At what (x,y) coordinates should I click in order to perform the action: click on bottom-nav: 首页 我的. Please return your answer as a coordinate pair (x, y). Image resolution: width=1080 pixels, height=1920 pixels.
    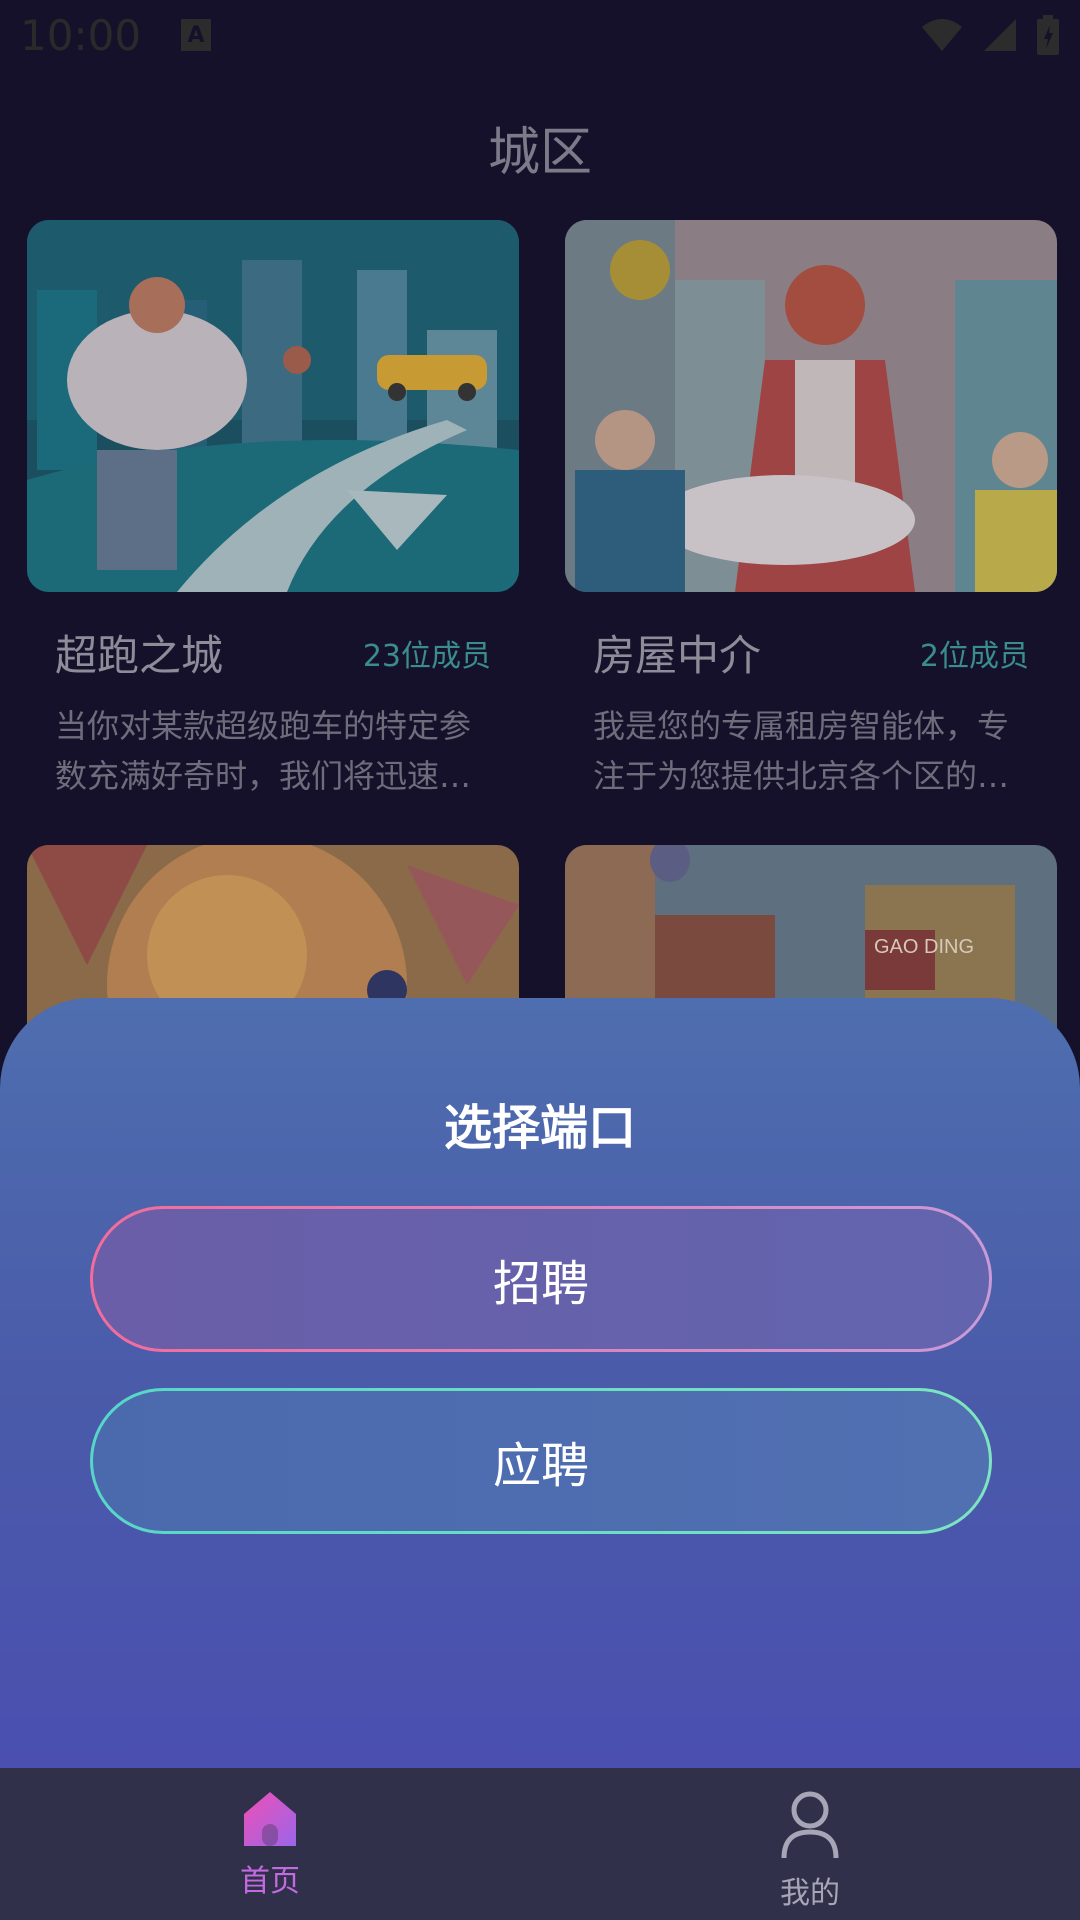
    Looking at the image, I should click on (540, 1844).